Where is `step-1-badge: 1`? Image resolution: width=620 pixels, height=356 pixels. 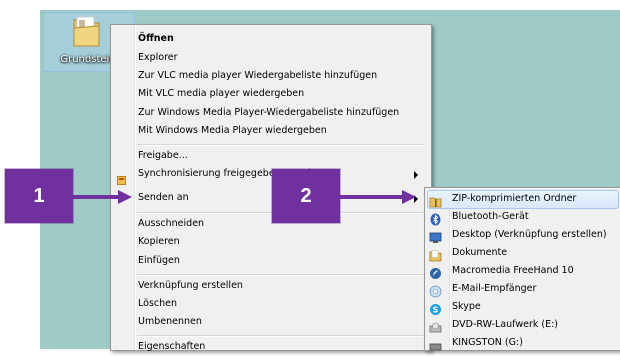
step-1-badge: 1 is located at coordinates (39, 196).